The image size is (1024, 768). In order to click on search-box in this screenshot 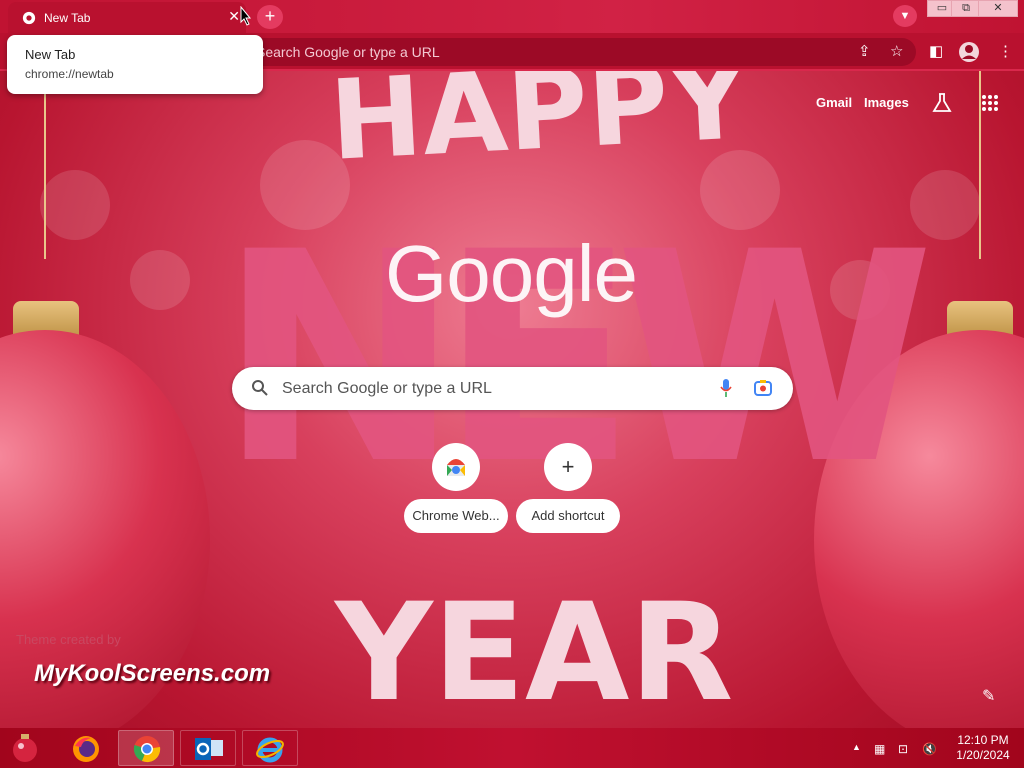, I will do `click(512, 388)`.